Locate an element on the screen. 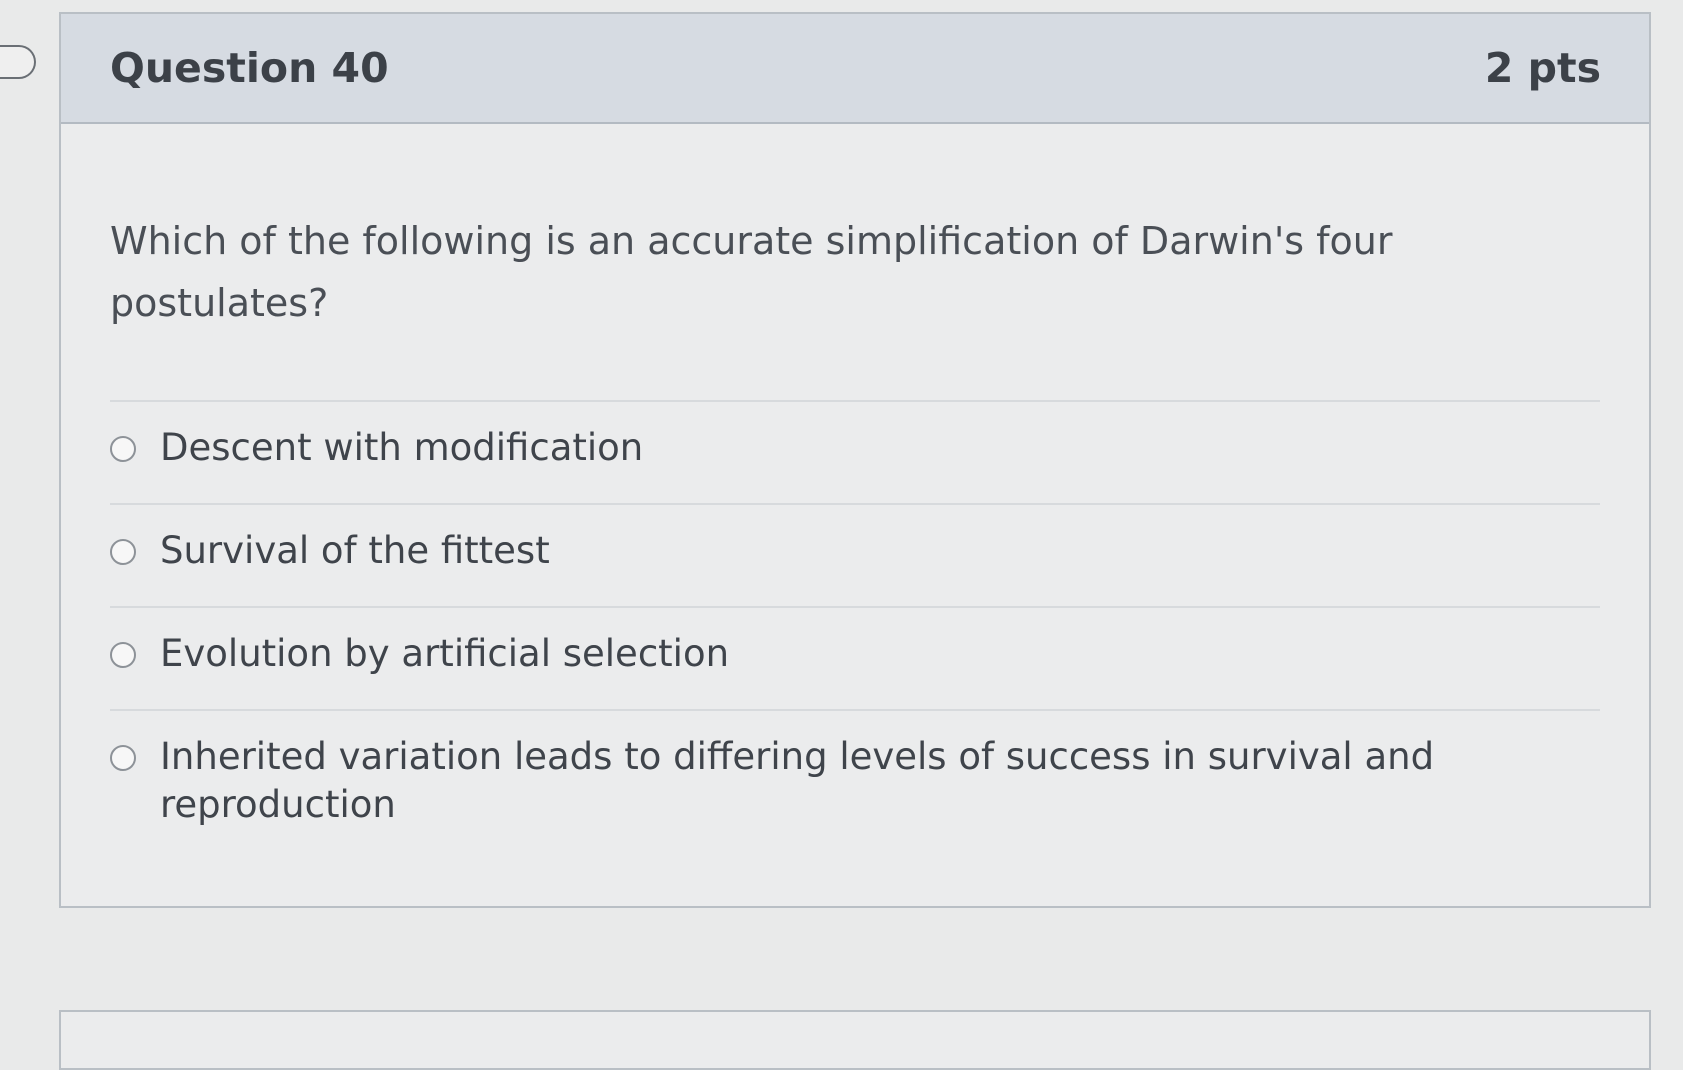 The width and height of the screenshot is (1683, 1070). answer-option-3: Evolution by artificial selection is located at coordinates (855, 657).